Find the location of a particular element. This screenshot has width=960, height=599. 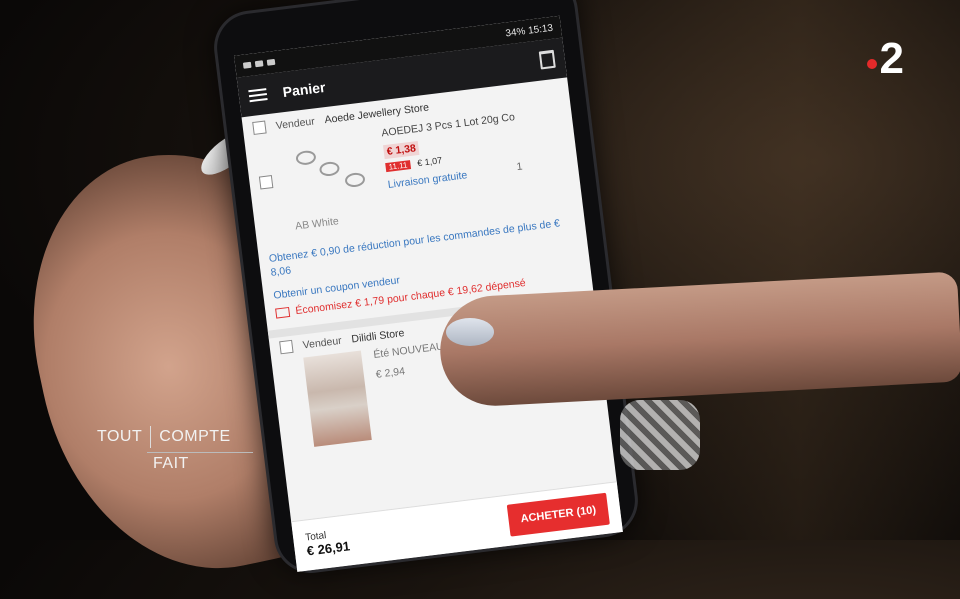

quantity-stepper: 1 is located at coordinates (519, 166).